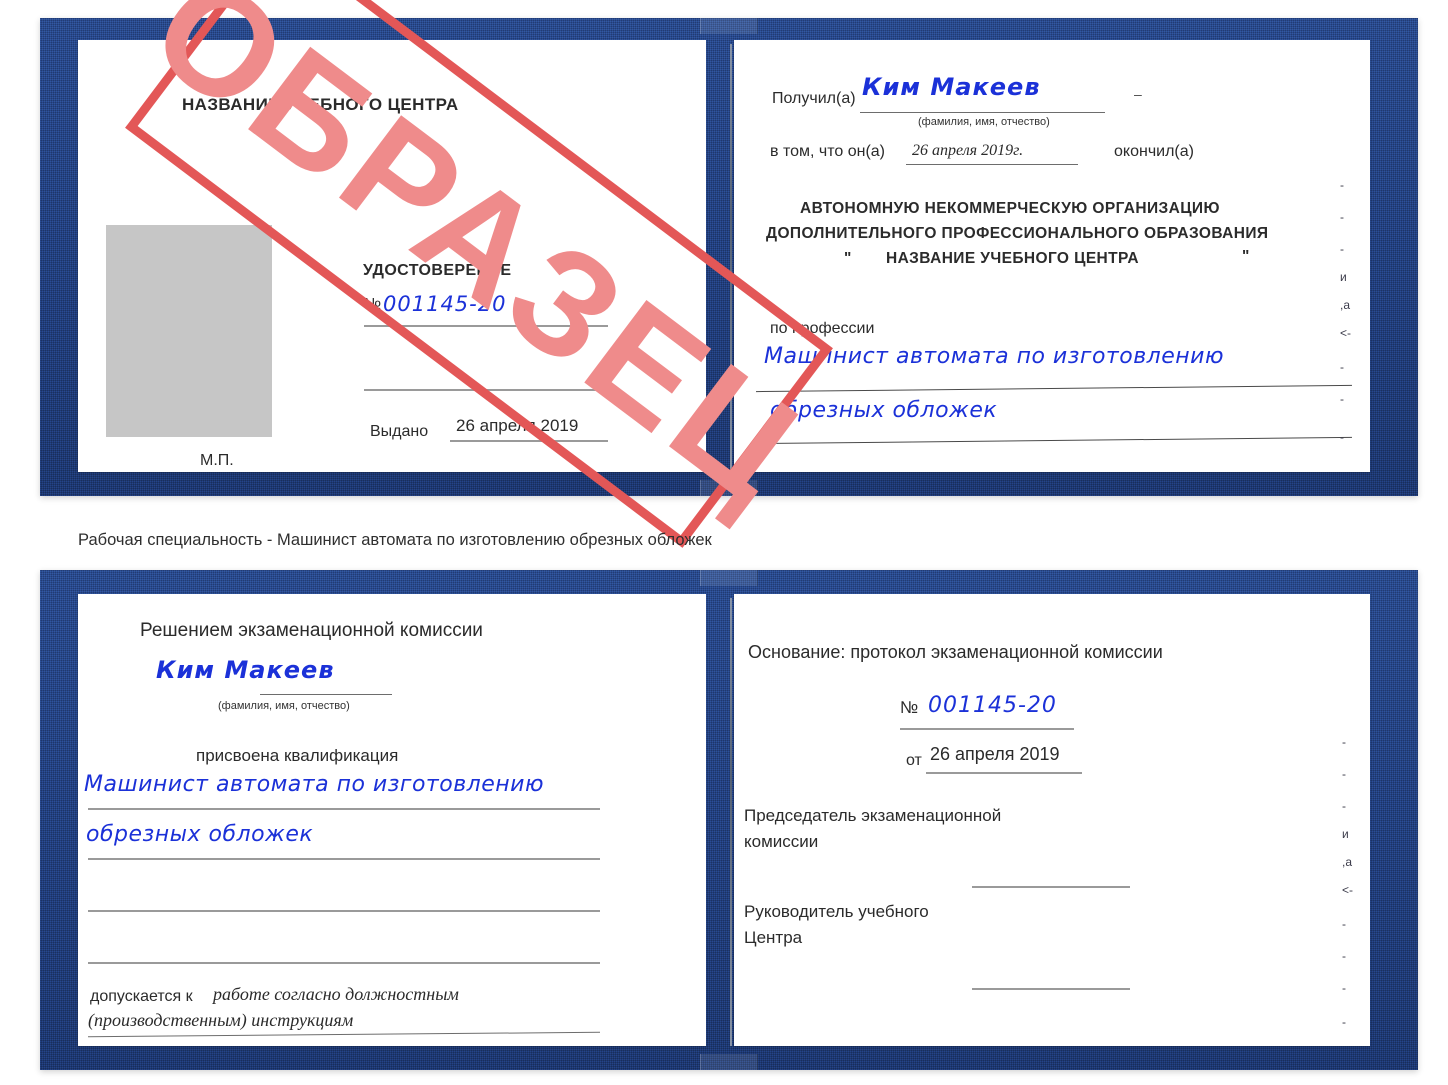 This screenshot has height=1085, width=1448. Describe the element at coordinates (320, 104) in the screenshot. I see `top-left-org-title: НАЗВАНИЕ УЧЕБНОГО ЦЕНТРА` at that location.